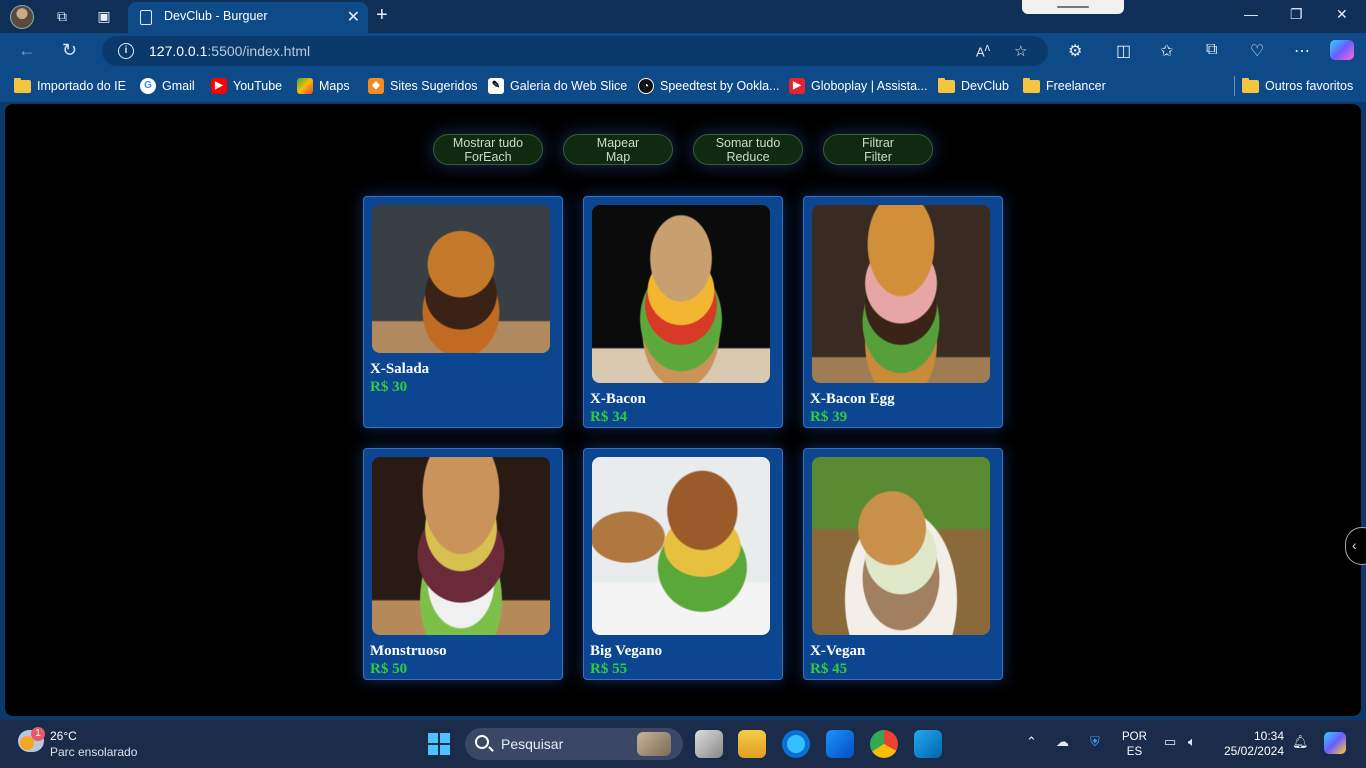  What do you see at coordinates (985, 86) in the screenshot?
I see `favorite-label: DevClub` at bounding box center [985, 86].